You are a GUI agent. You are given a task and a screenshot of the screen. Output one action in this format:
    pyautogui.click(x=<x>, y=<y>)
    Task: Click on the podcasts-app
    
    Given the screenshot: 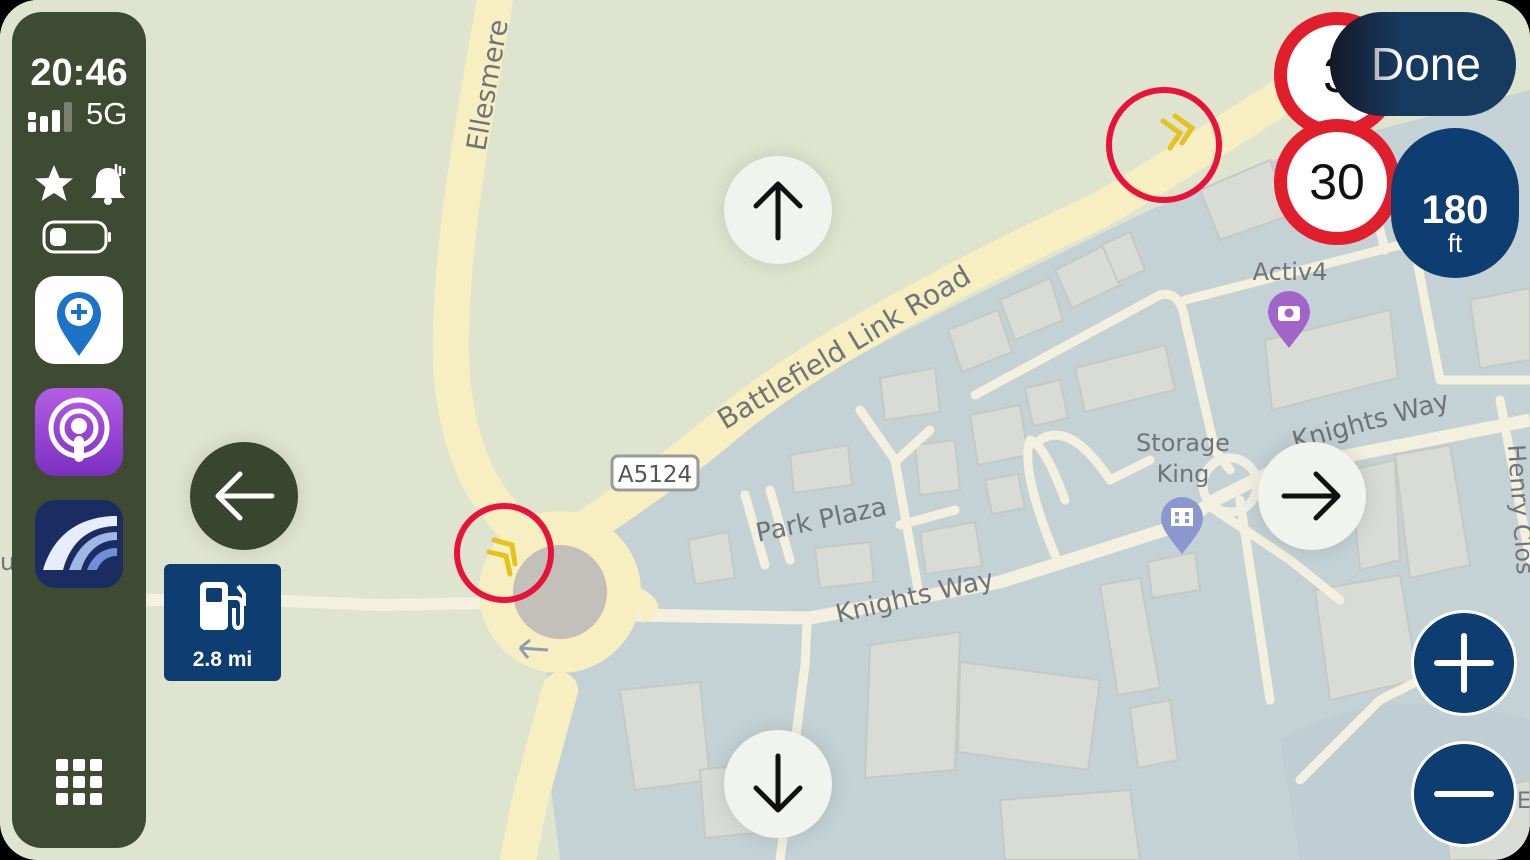 What is the action you would take?
    pyautogui.click(x=79, y=432)
    